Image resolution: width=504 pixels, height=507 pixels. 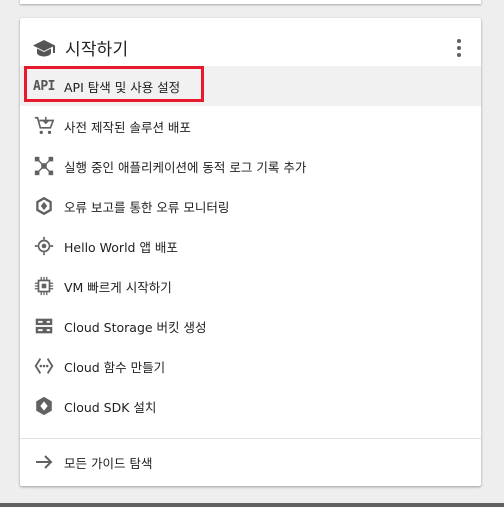 I want to click on list-item-debug-logs: 실행 중인 애플리케이션에 동적 로그 기록 추가, so click(x=250, y=166).